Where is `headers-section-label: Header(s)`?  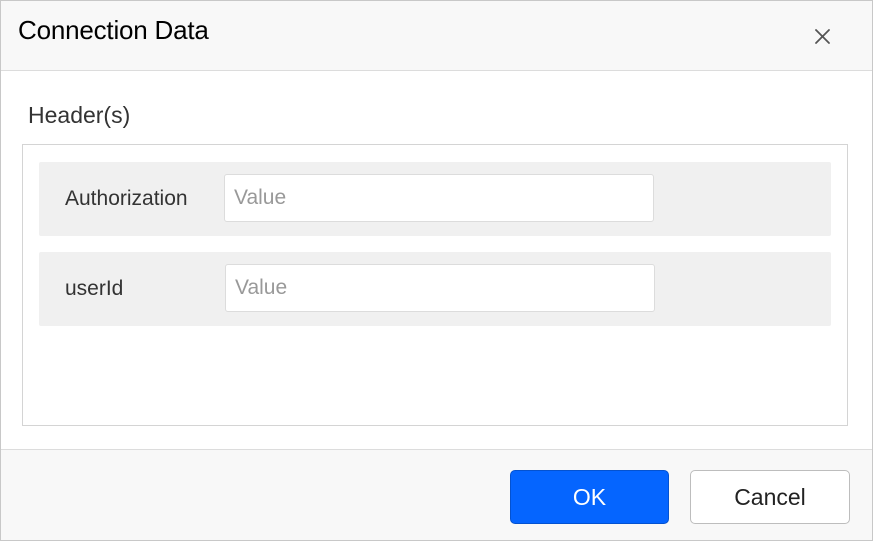
headers-section-label: Header(s) is located at coordinates (79, 115).